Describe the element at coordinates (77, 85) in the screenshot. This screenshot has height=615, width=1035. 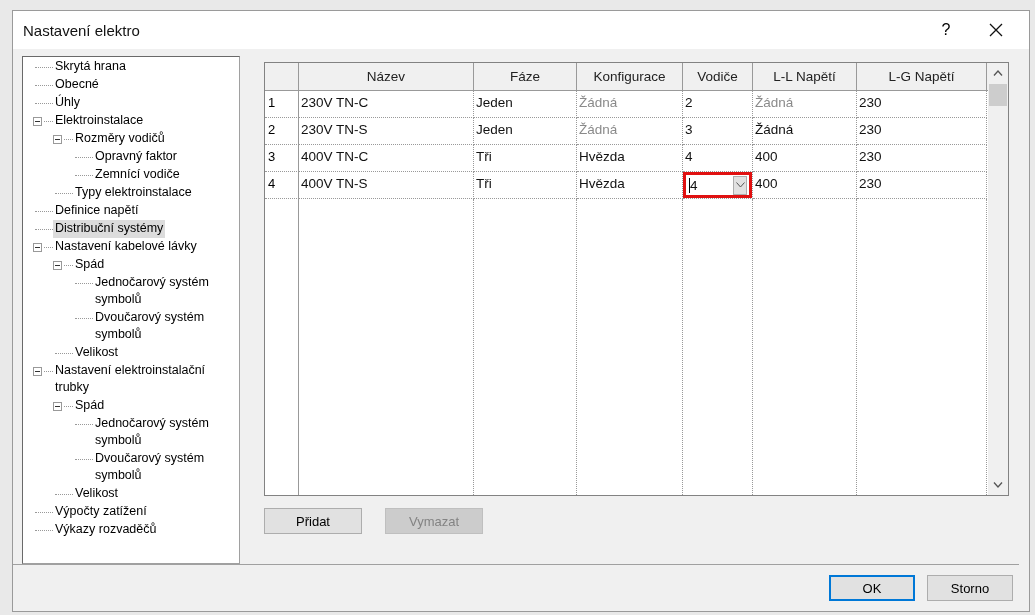
I see `tree-item: Obecné` at that location.